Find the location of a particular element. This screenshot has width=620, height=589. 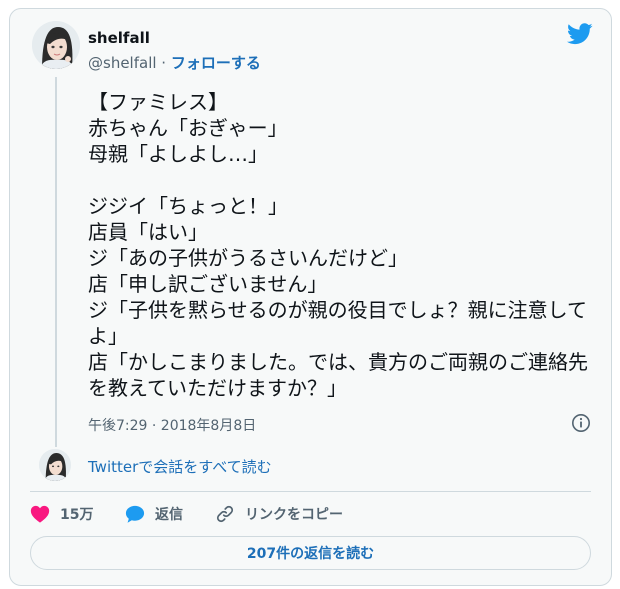

read-replies-label: 207件の返信を読む is located at coordinates (310, 554).